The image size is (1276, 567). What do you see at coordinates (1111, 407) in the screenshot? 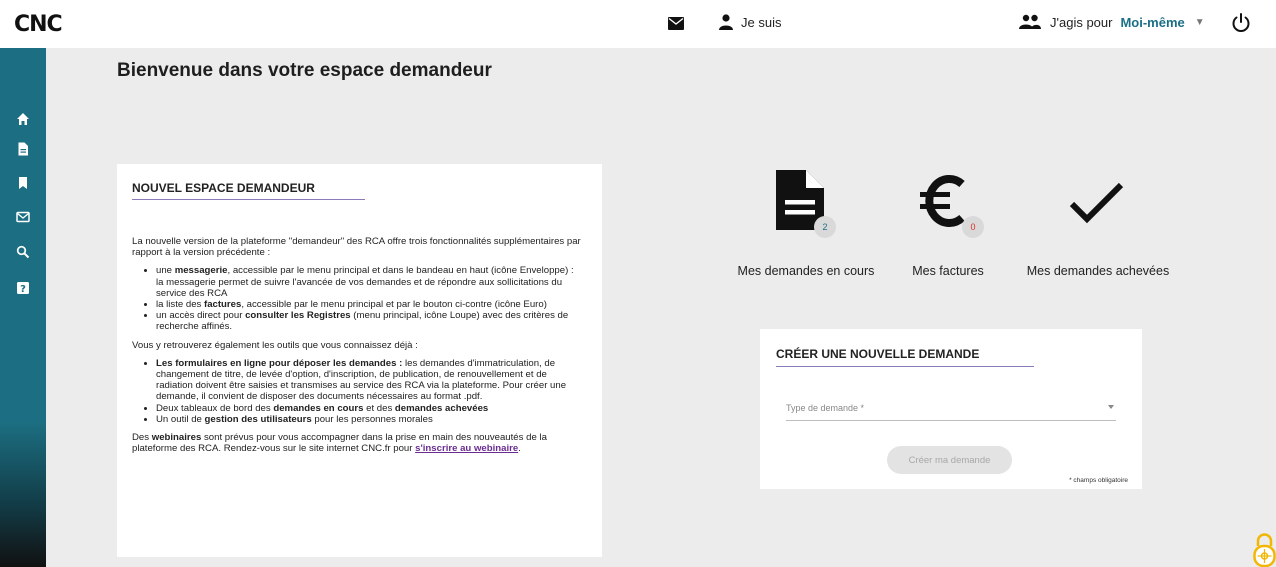
I see `caret-down-icon` at bounding box center [1111, 407].